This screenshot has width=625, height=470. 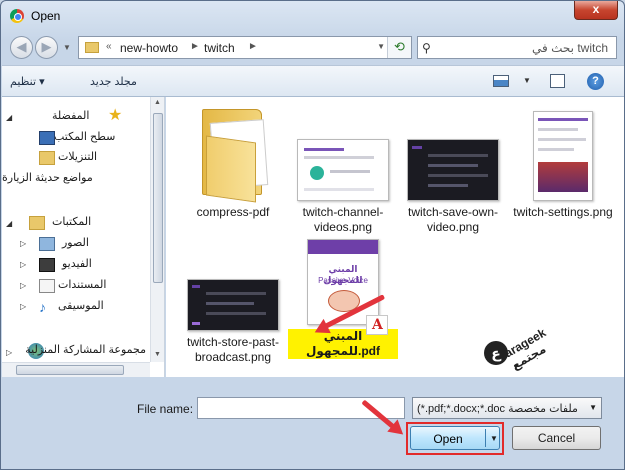 I want to click on scroll-down-icon: ▼, so click(x=157, y=354).